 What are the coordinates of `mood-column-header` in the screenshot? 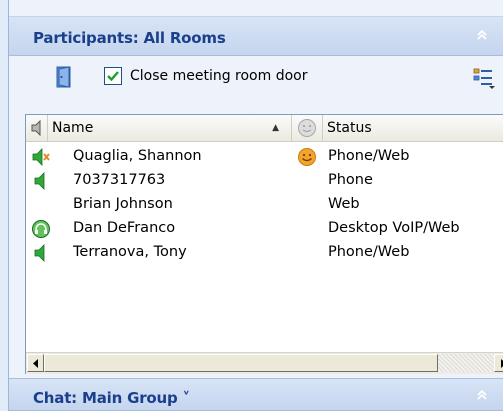 It's located at (307, 128).